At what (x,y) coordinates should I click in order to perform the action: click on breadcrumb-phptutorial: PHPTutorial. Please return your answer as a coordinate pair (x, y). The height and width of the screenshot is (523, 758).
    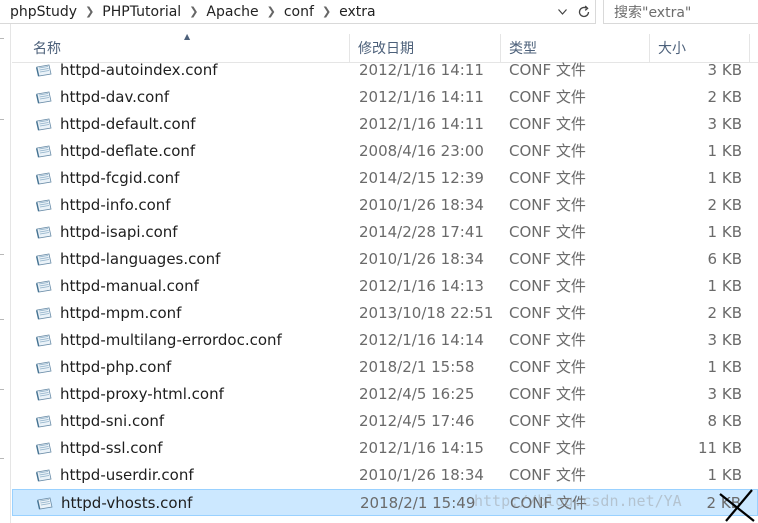
    Looking at the image, I should click on (141, 12).